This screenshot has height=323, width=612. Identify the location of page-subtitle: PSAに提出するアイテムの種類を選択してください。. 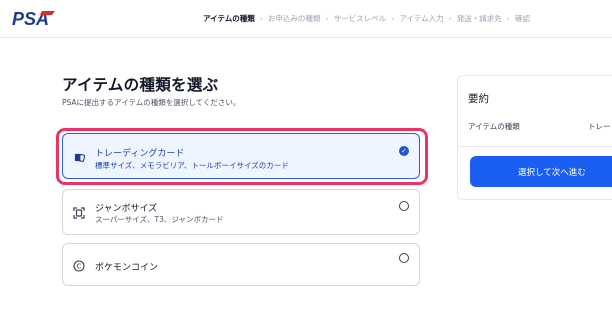
(151, 102).